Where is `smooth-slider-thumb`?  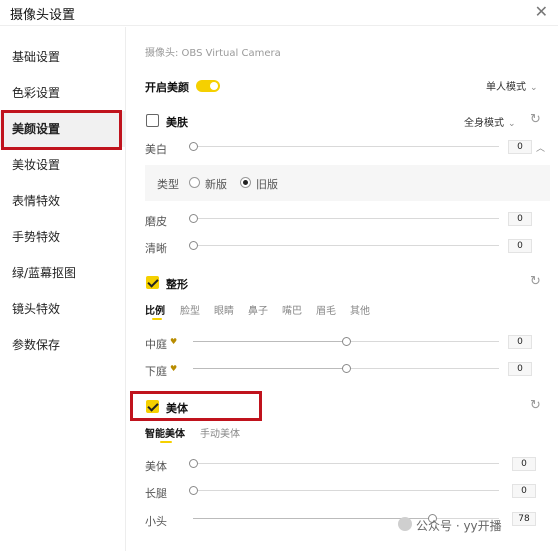
smooth-slider-thumb is located at coordinates (193, 218).